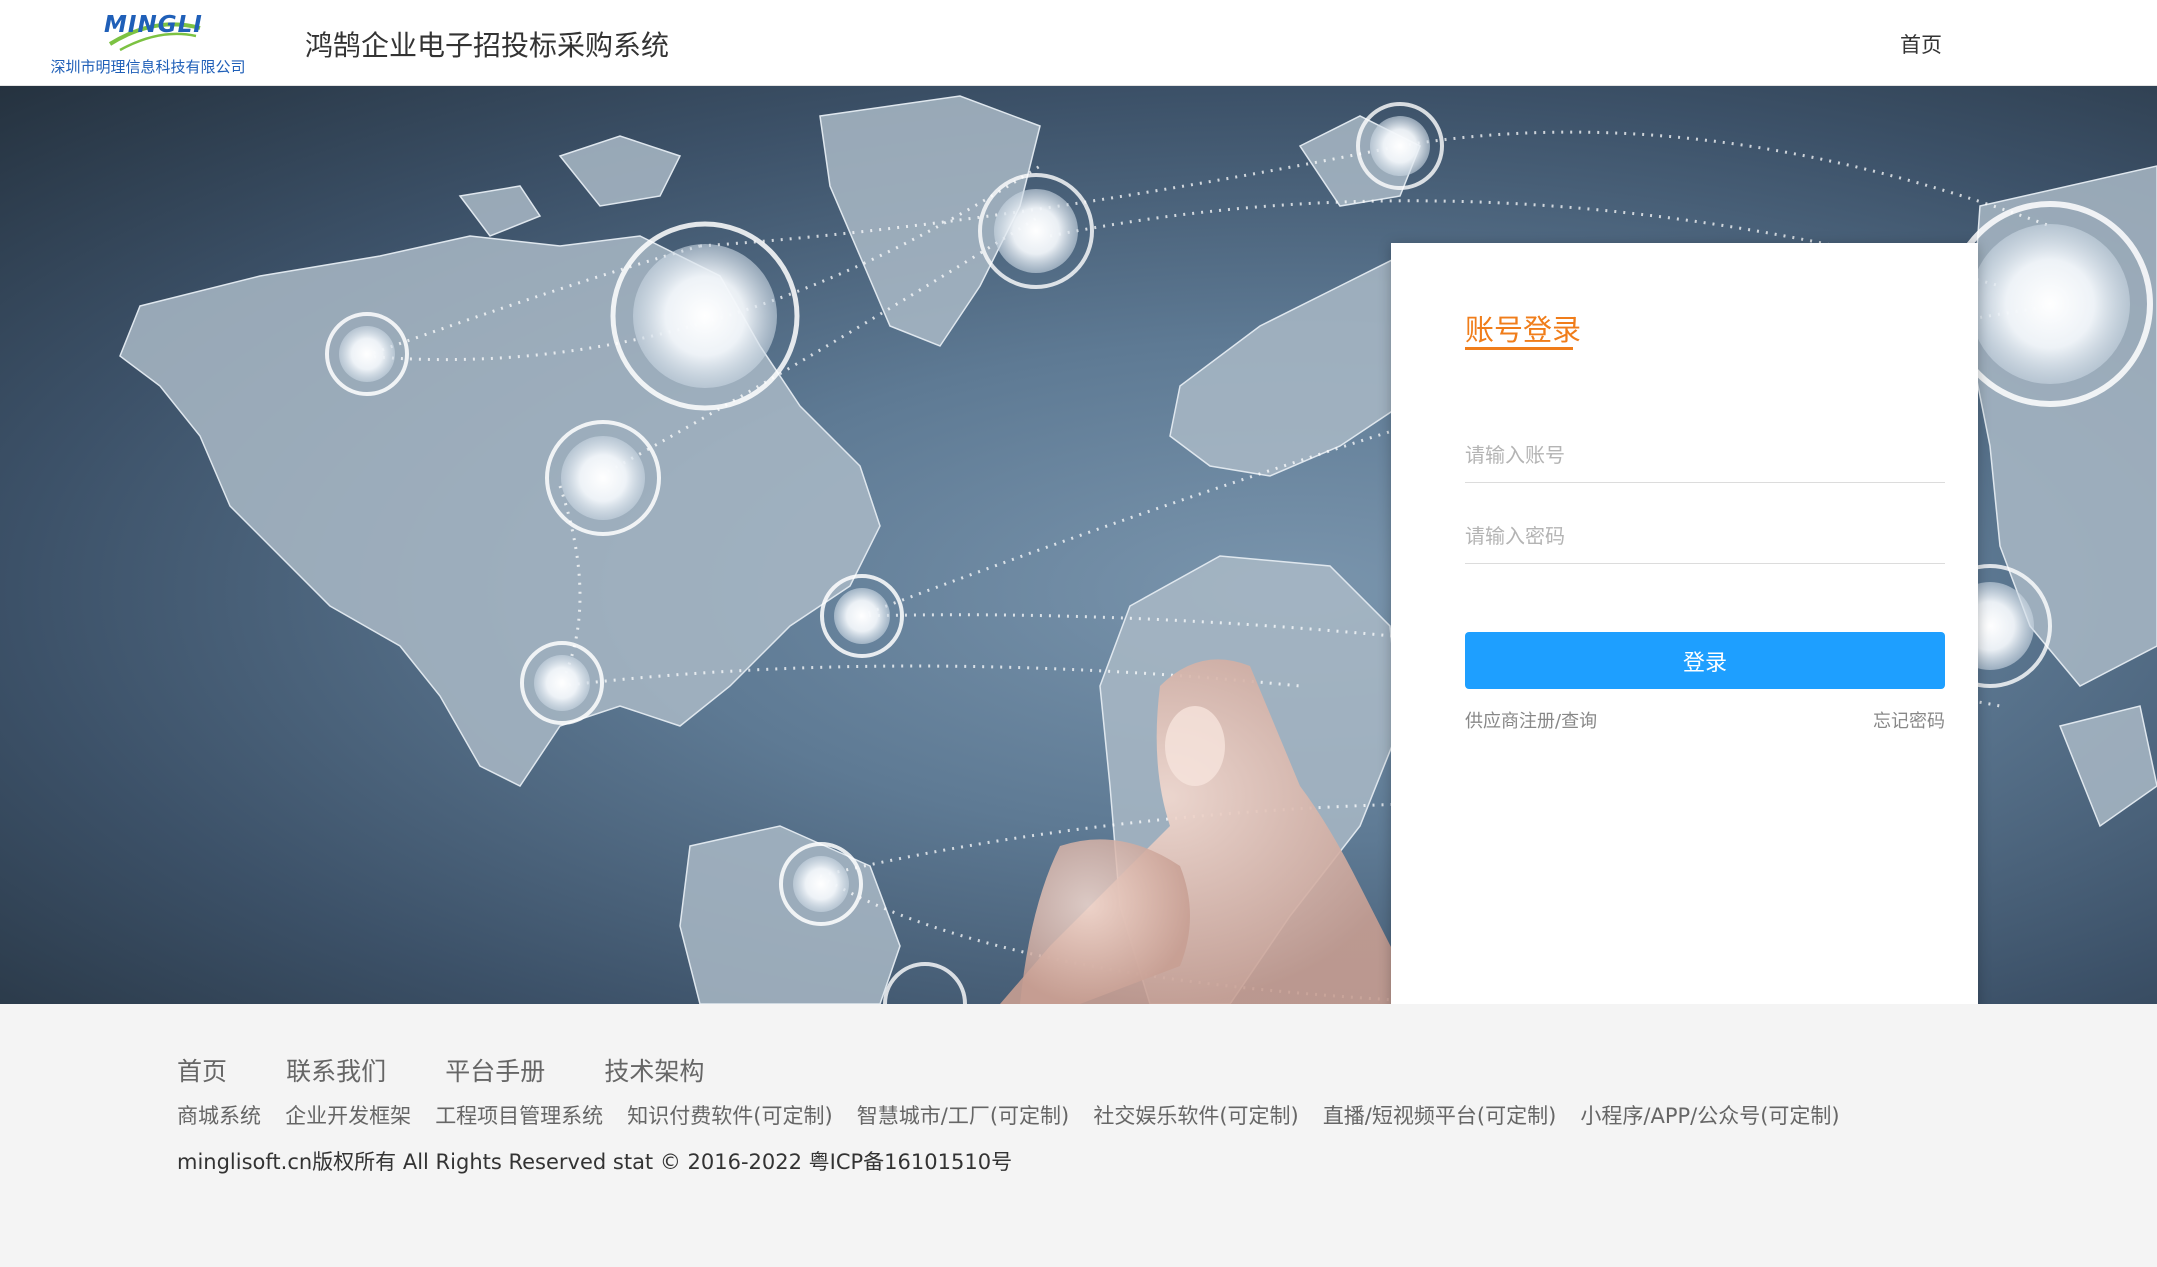 This screenshot has width=2157, height=1267. Describe the element at coordinates (519, 1115) in the screenshot. I see `footer-product-link: 工程项目管理系统` at that location.